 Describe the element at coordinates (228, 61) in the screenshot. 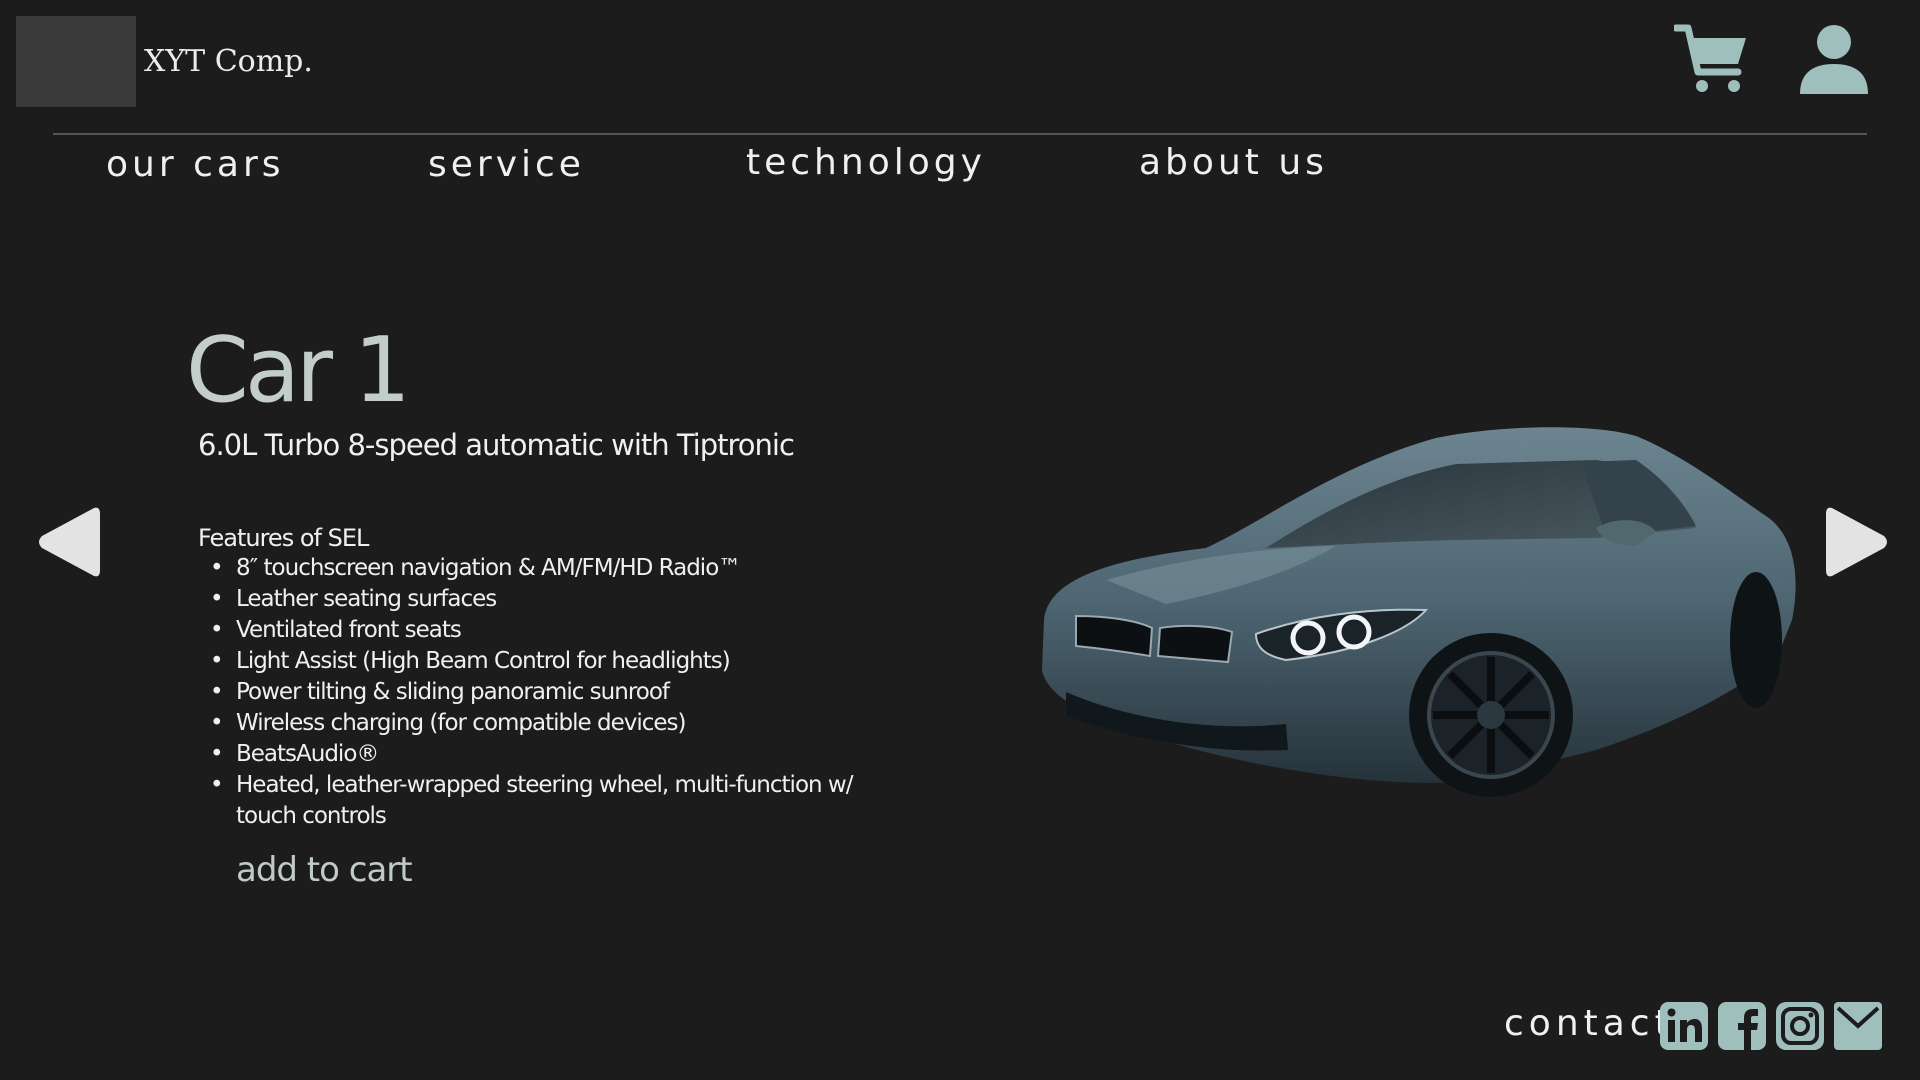

I see `brand-name: XYT Comp.` at that location.